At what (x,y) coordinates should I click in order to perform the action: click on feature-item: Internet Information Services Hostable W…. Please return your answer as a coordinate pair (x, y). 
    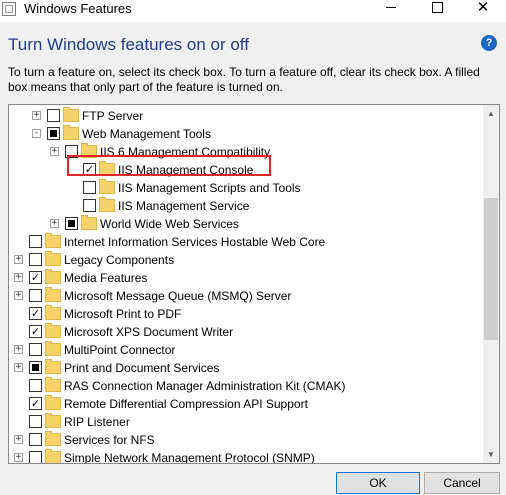
    Looking at the image, I should click on (244, 242).